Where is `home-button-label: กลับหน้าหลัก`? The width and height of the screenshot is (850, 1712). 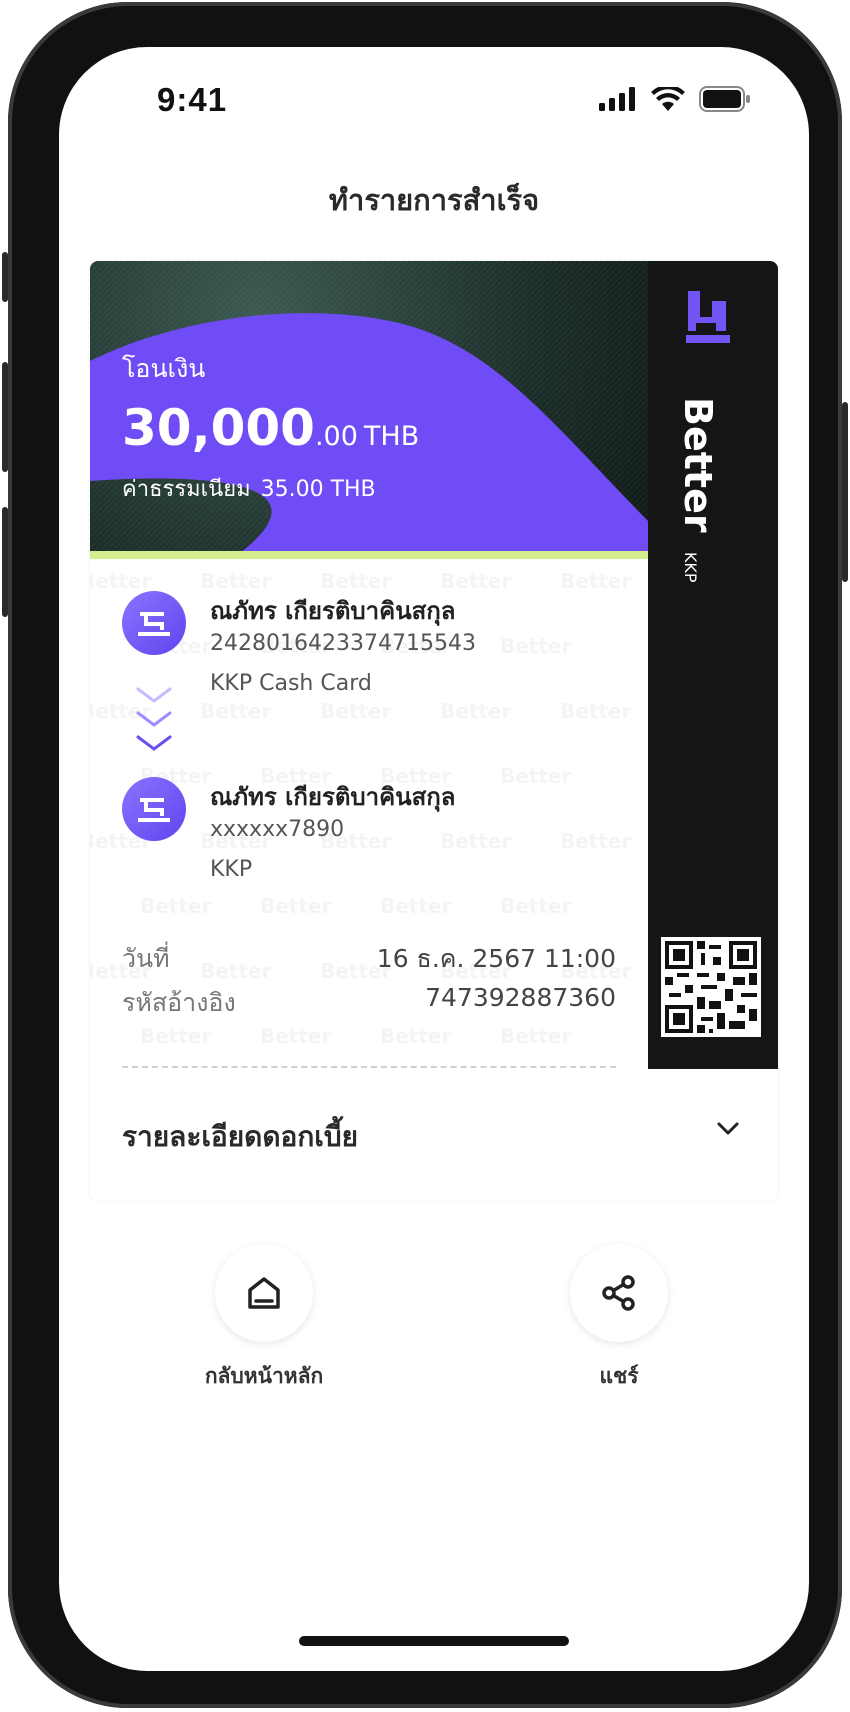
home-button-label: กลับหน้าหลัก is located at coordinates (264, 1376).